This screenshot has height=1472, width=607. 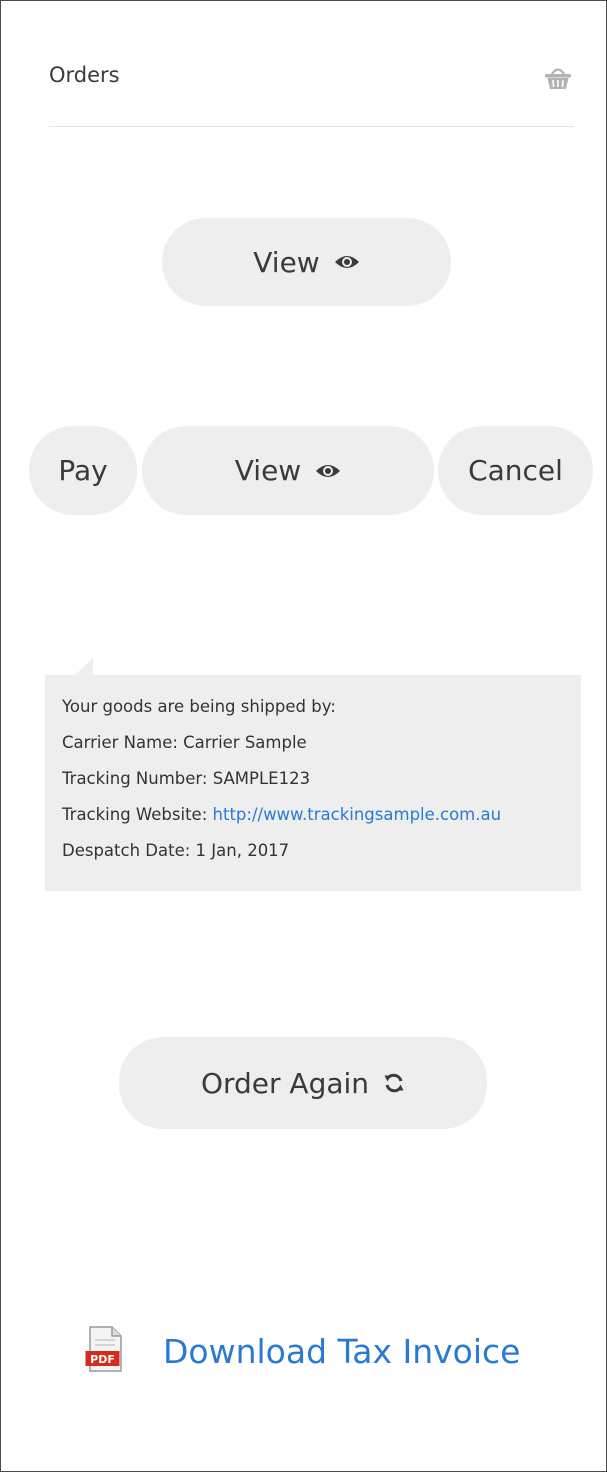 I want to click on tracking-website-link: http://www.trackingsample.com.au, so click(x=357, y=814).